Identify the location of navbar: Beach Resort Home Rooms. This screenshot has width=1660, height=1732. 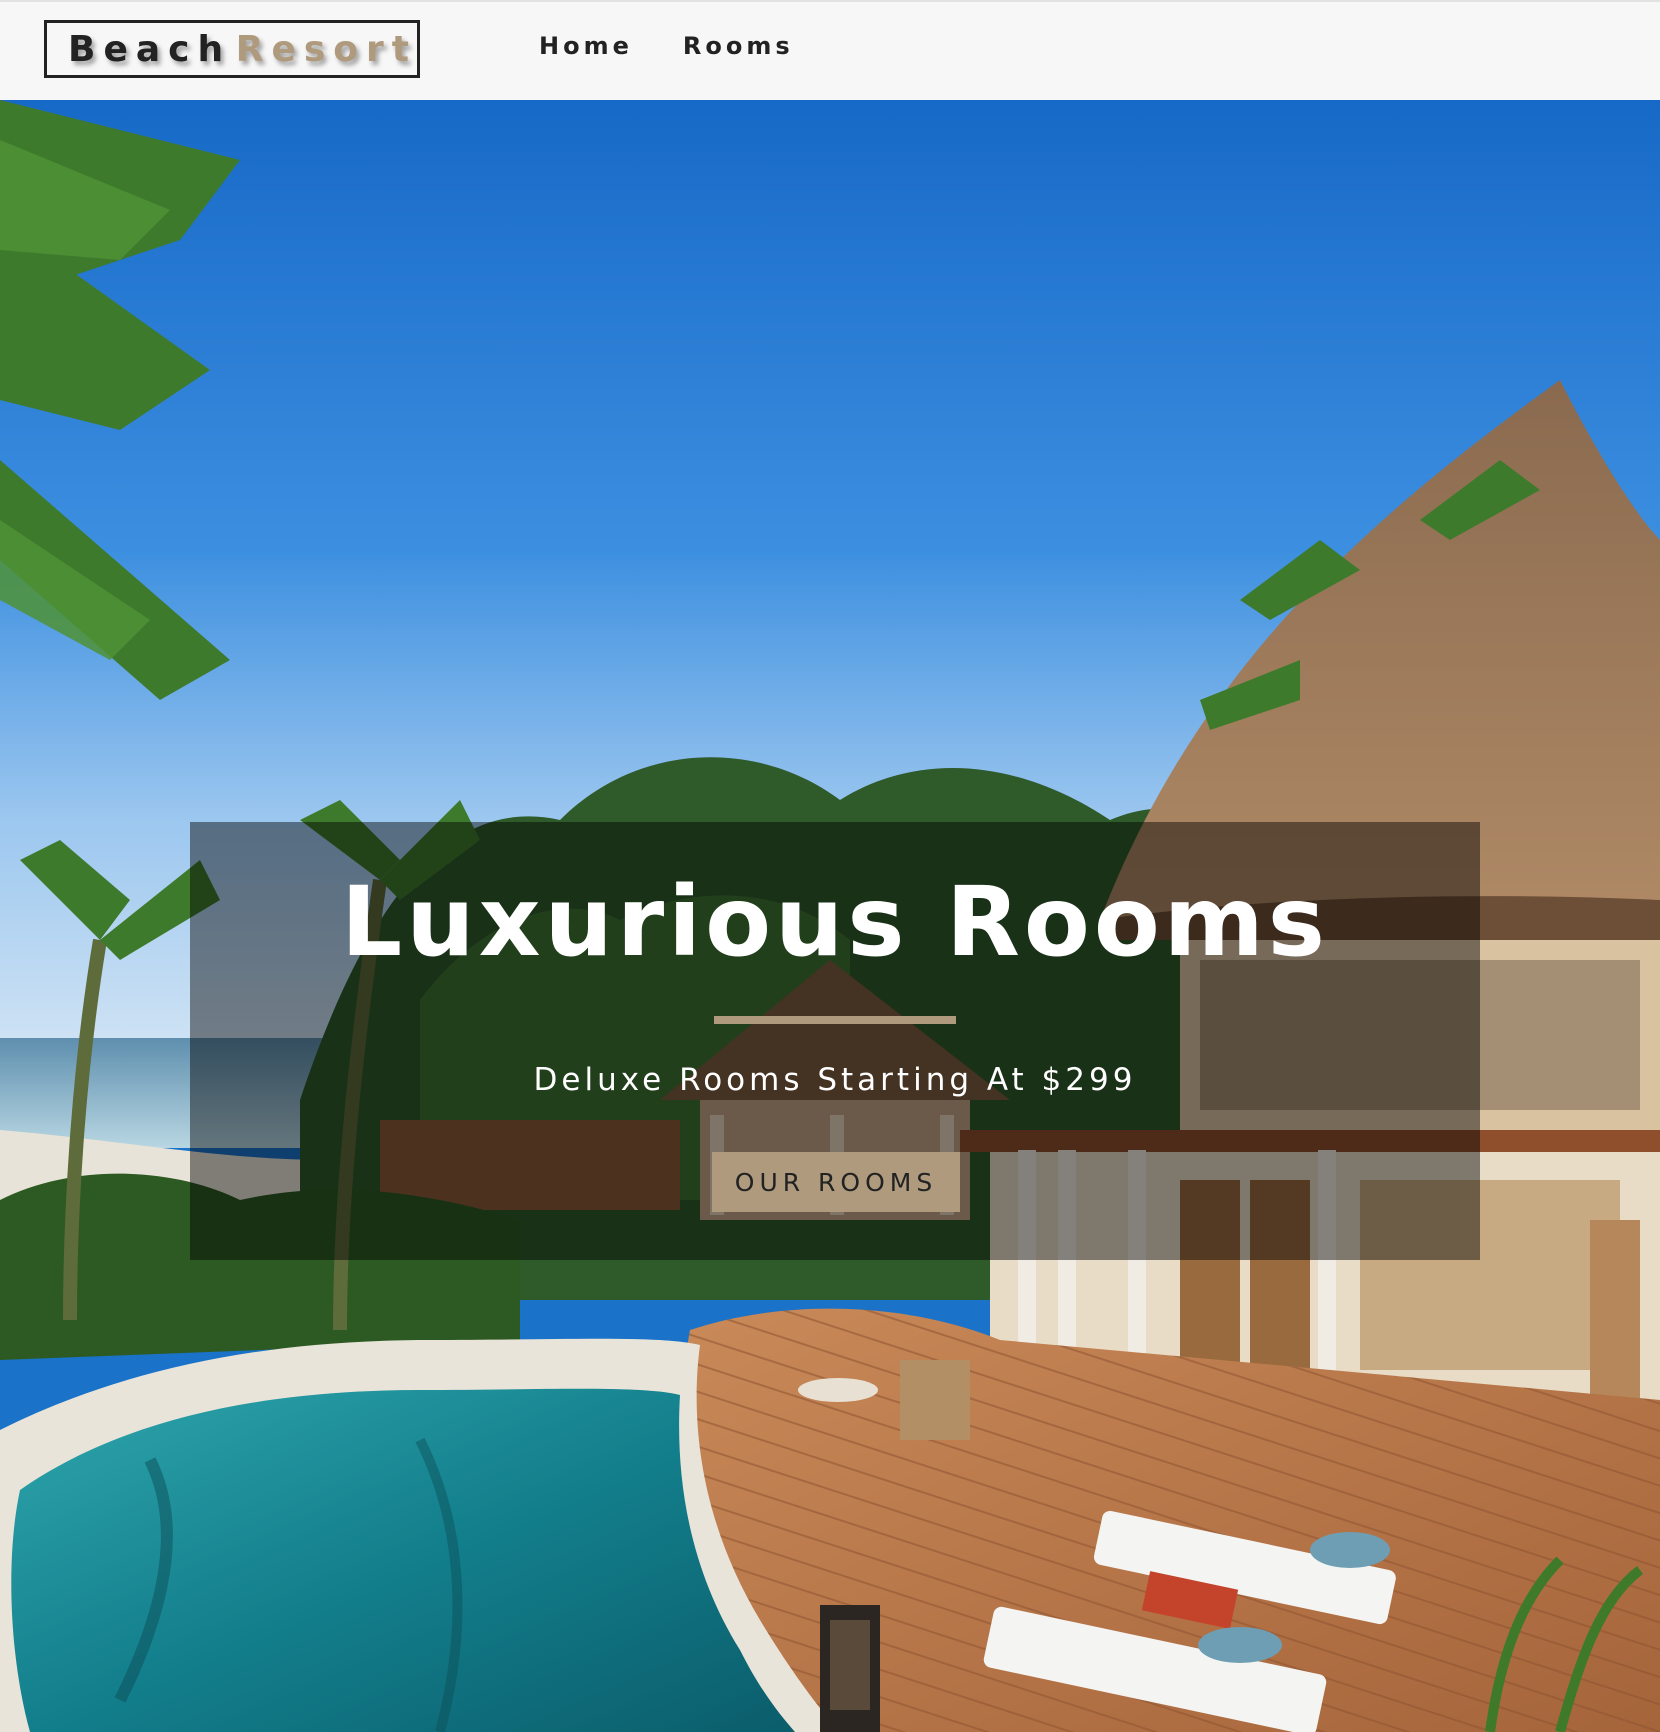
(830, 50).